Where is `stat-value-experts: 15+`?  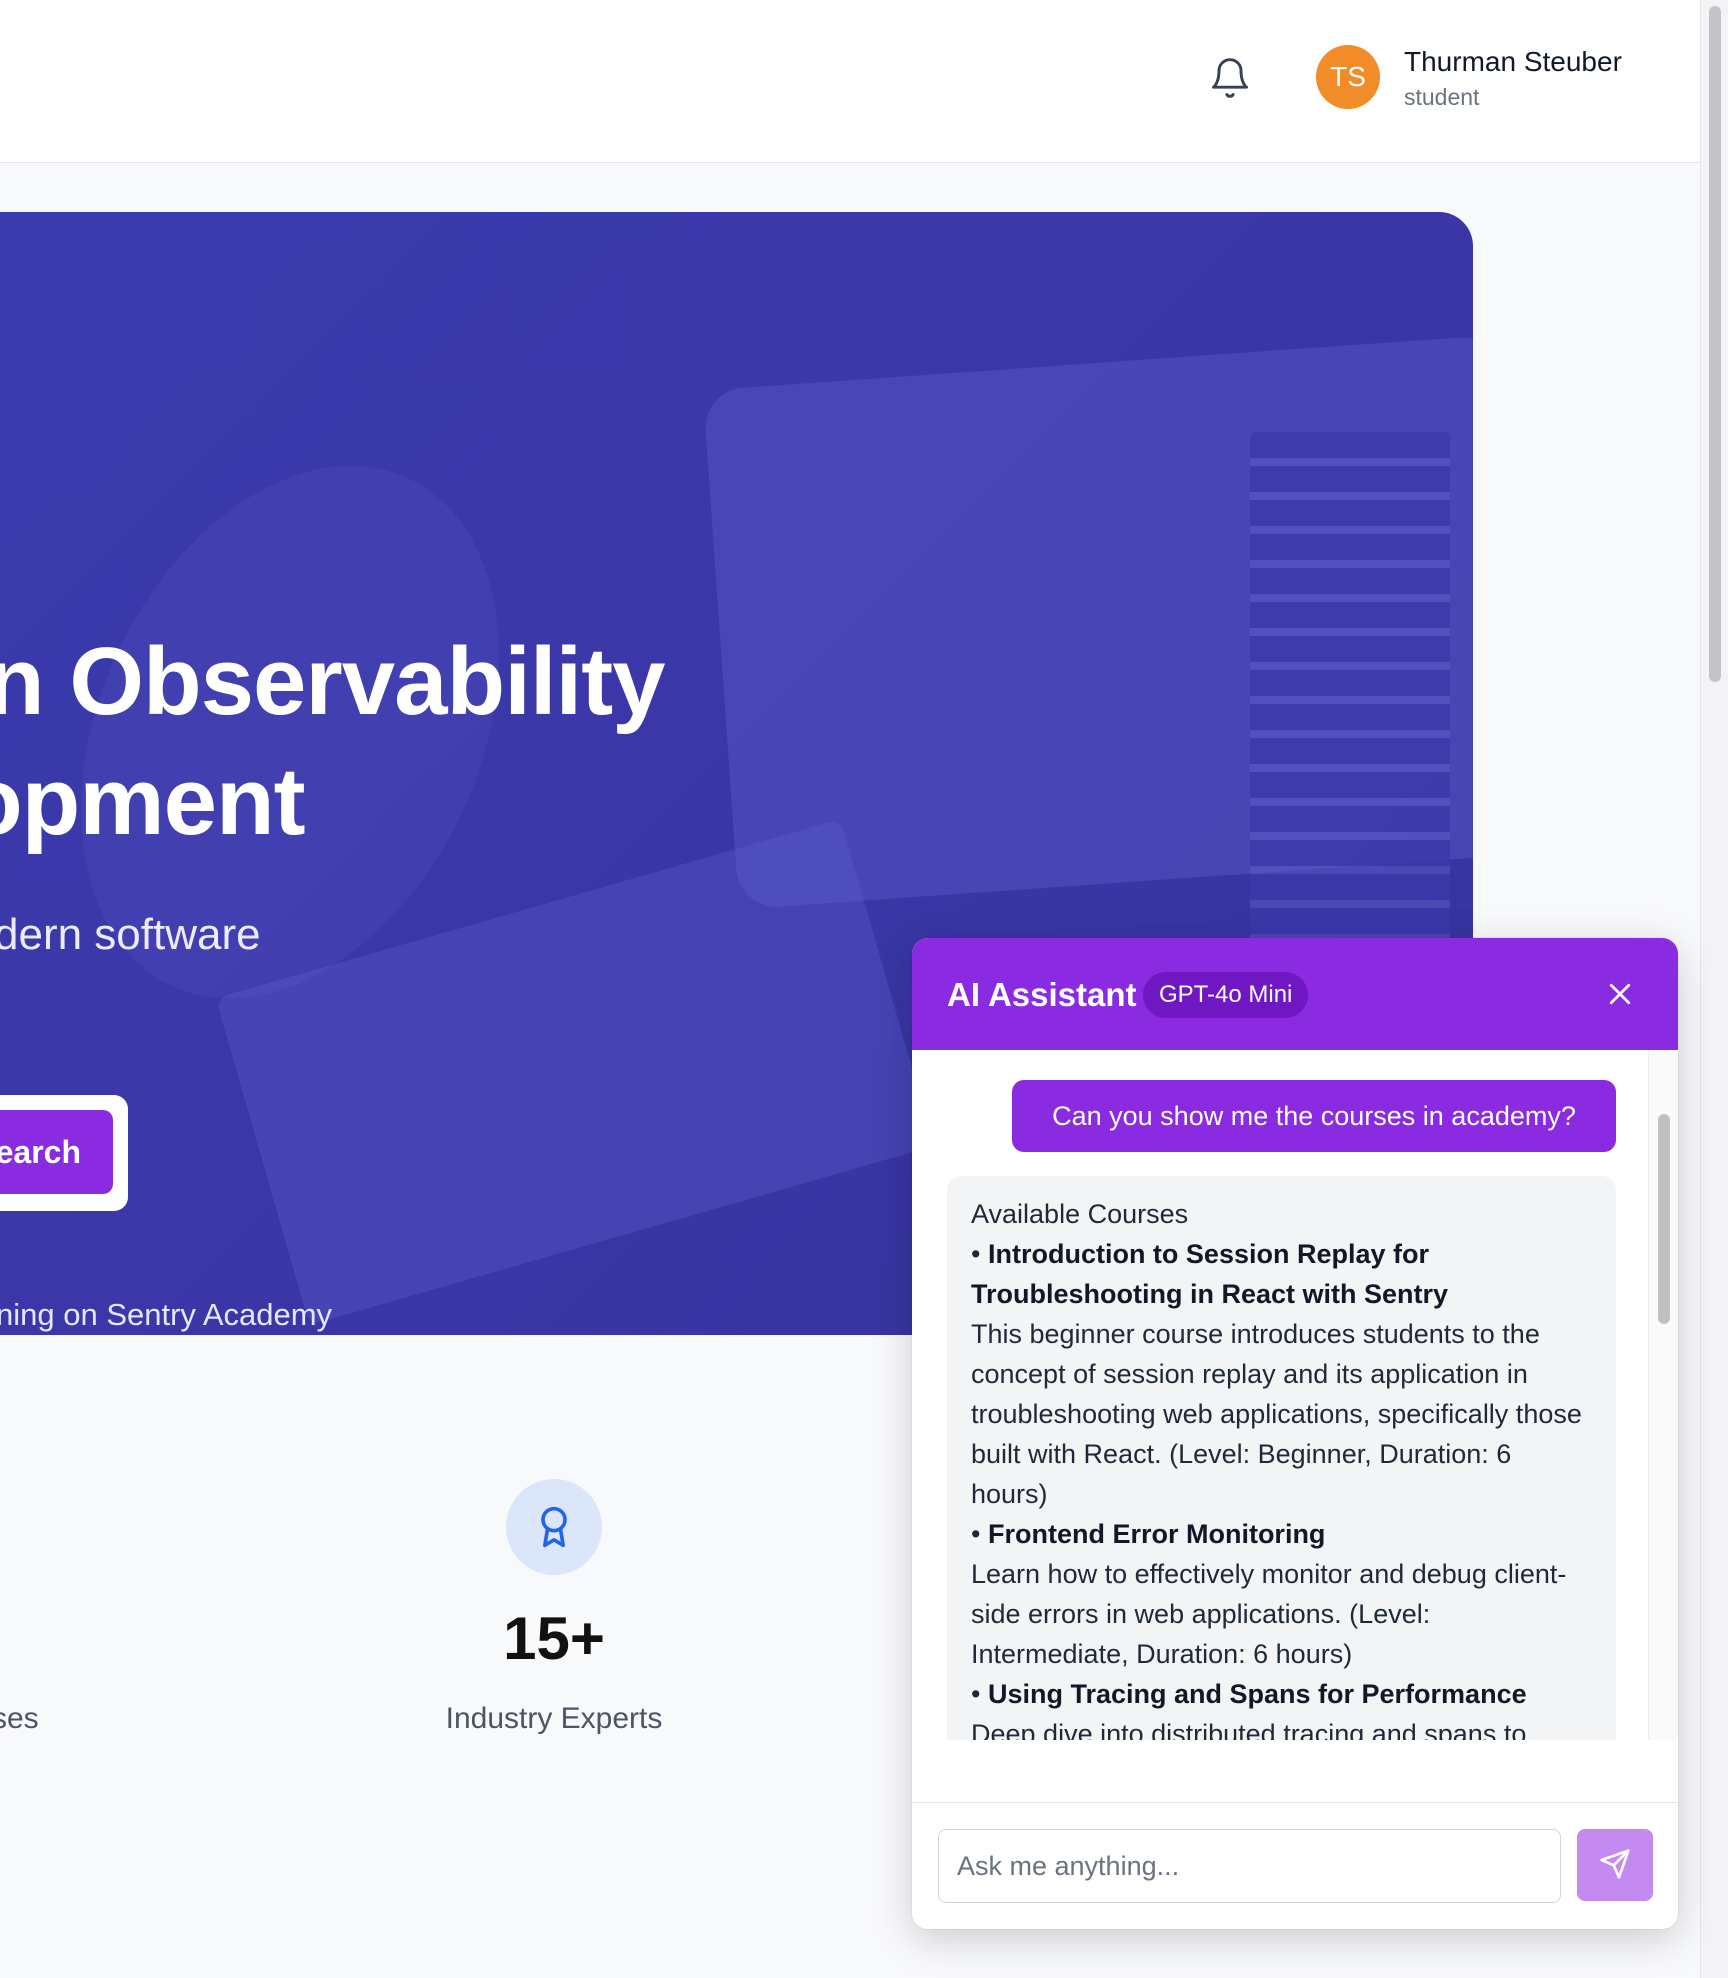 stat-value-experts: 15+ is located at coordinates (554, 1638).